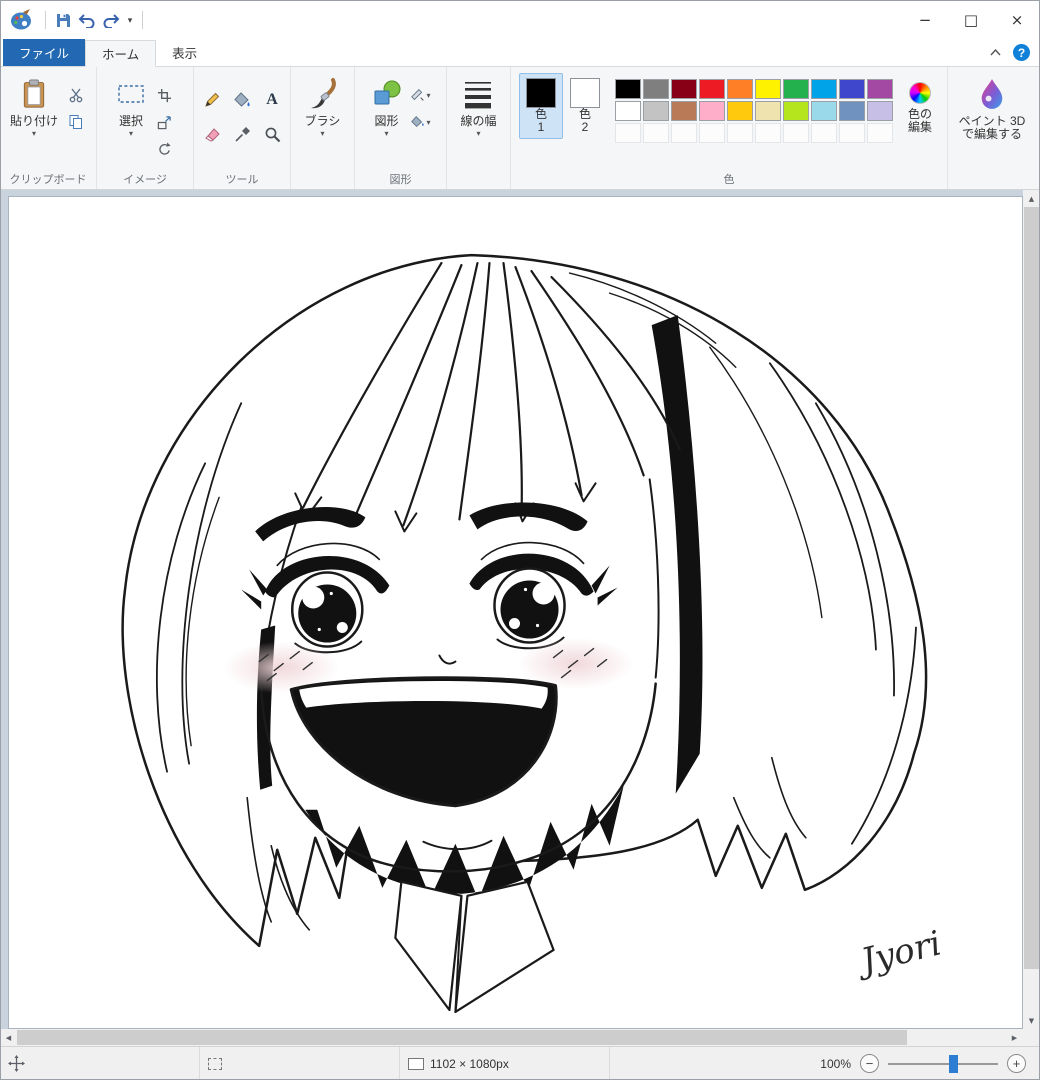 This screenshot has width=1040, height=1080. What do you see at coordinates (131, 107) in the screenshot?
I see `select-button: 選択 ▾` at bounding box center [131, 107].